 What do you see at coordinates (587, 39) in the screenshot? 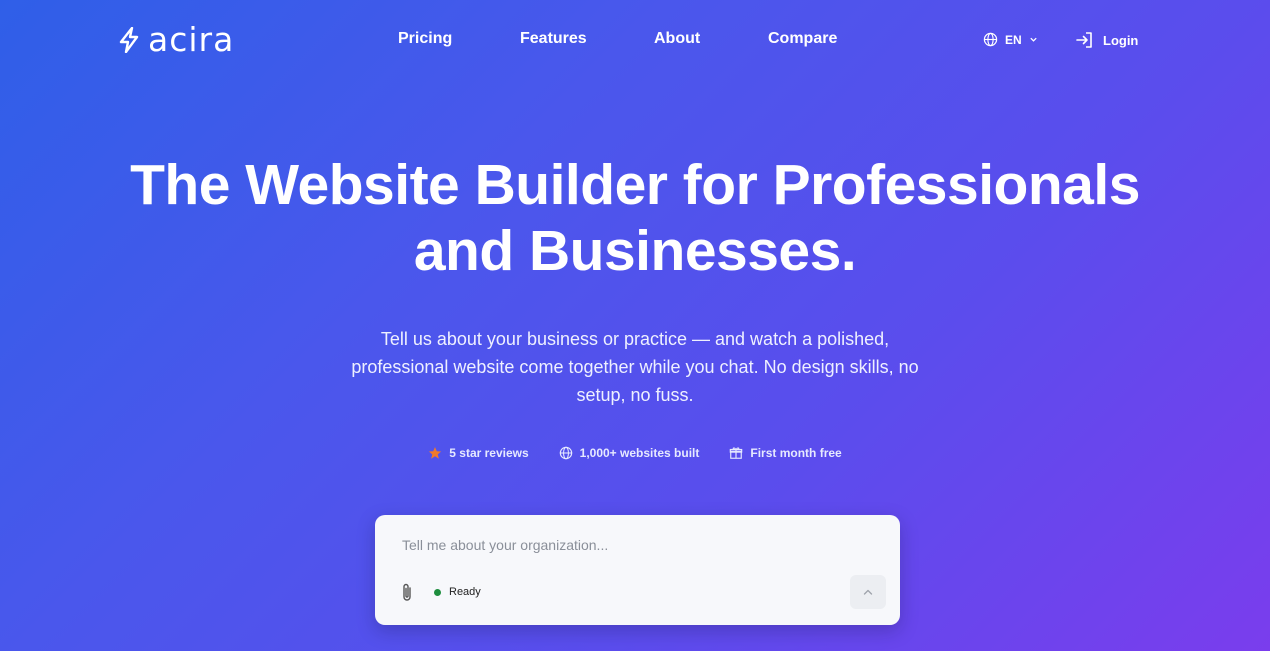
I see `nav-link-features: Features` at bounding box center [587, 39].